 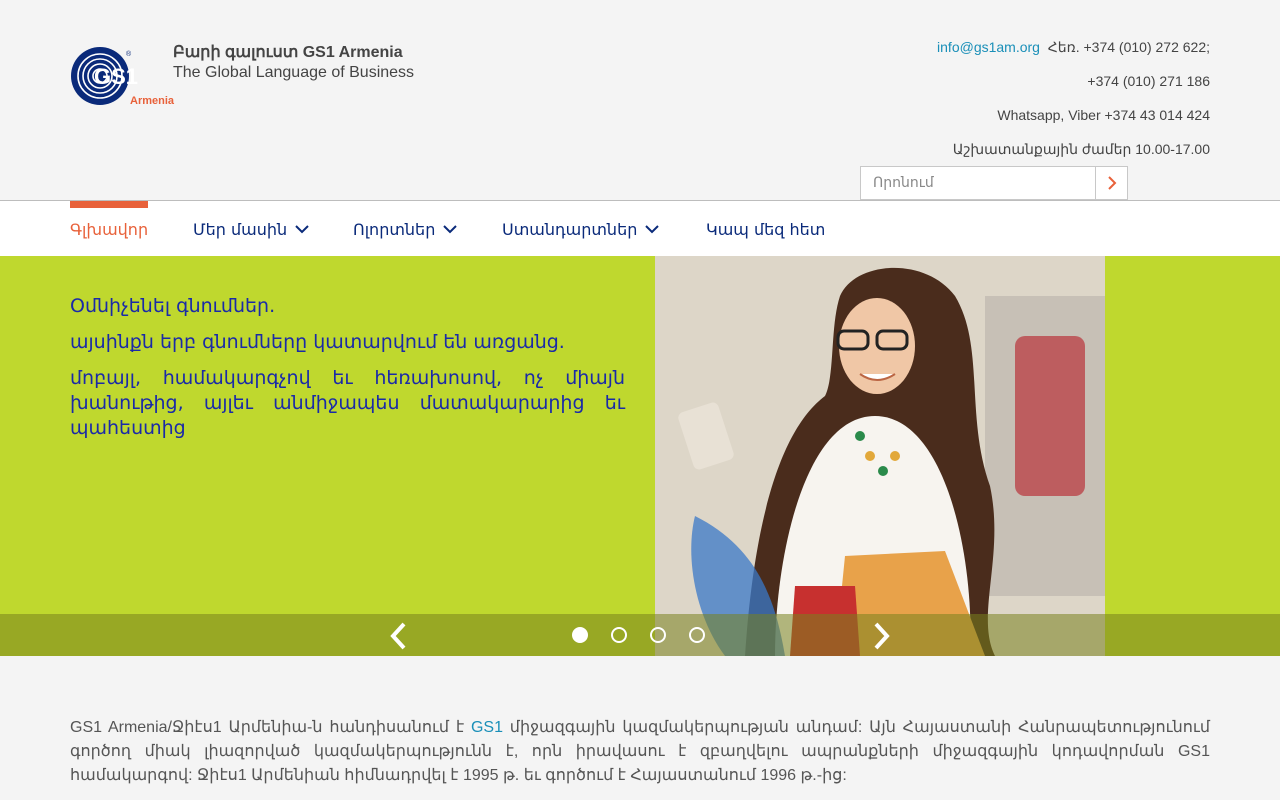 I want to click on nav-item-label: Ստանդարտներ, so click(x=570, y=229).